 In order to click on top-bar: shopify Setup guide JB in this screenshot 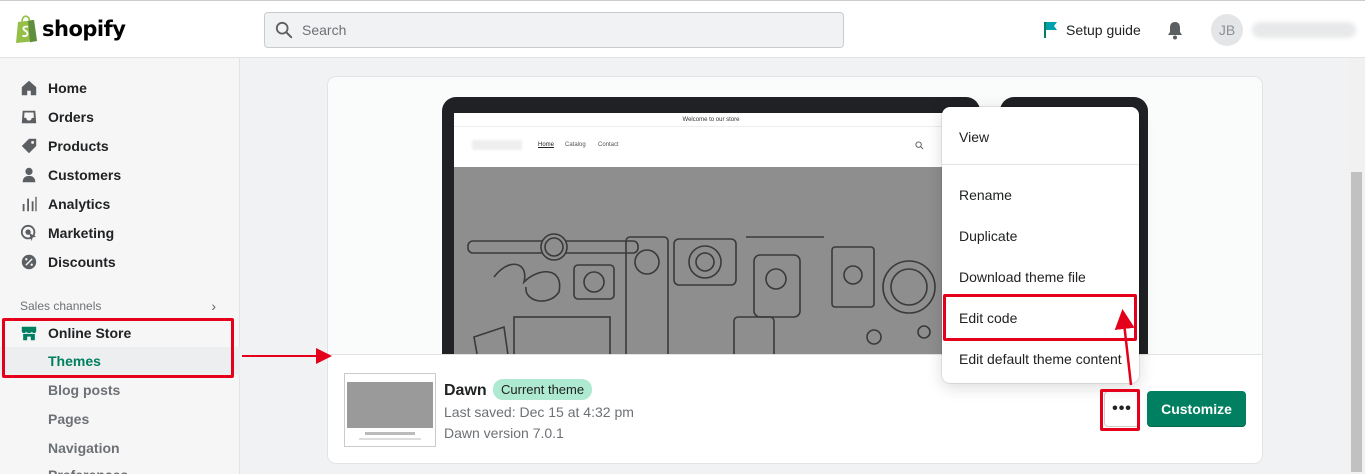, I will do `click(682, 29)`.